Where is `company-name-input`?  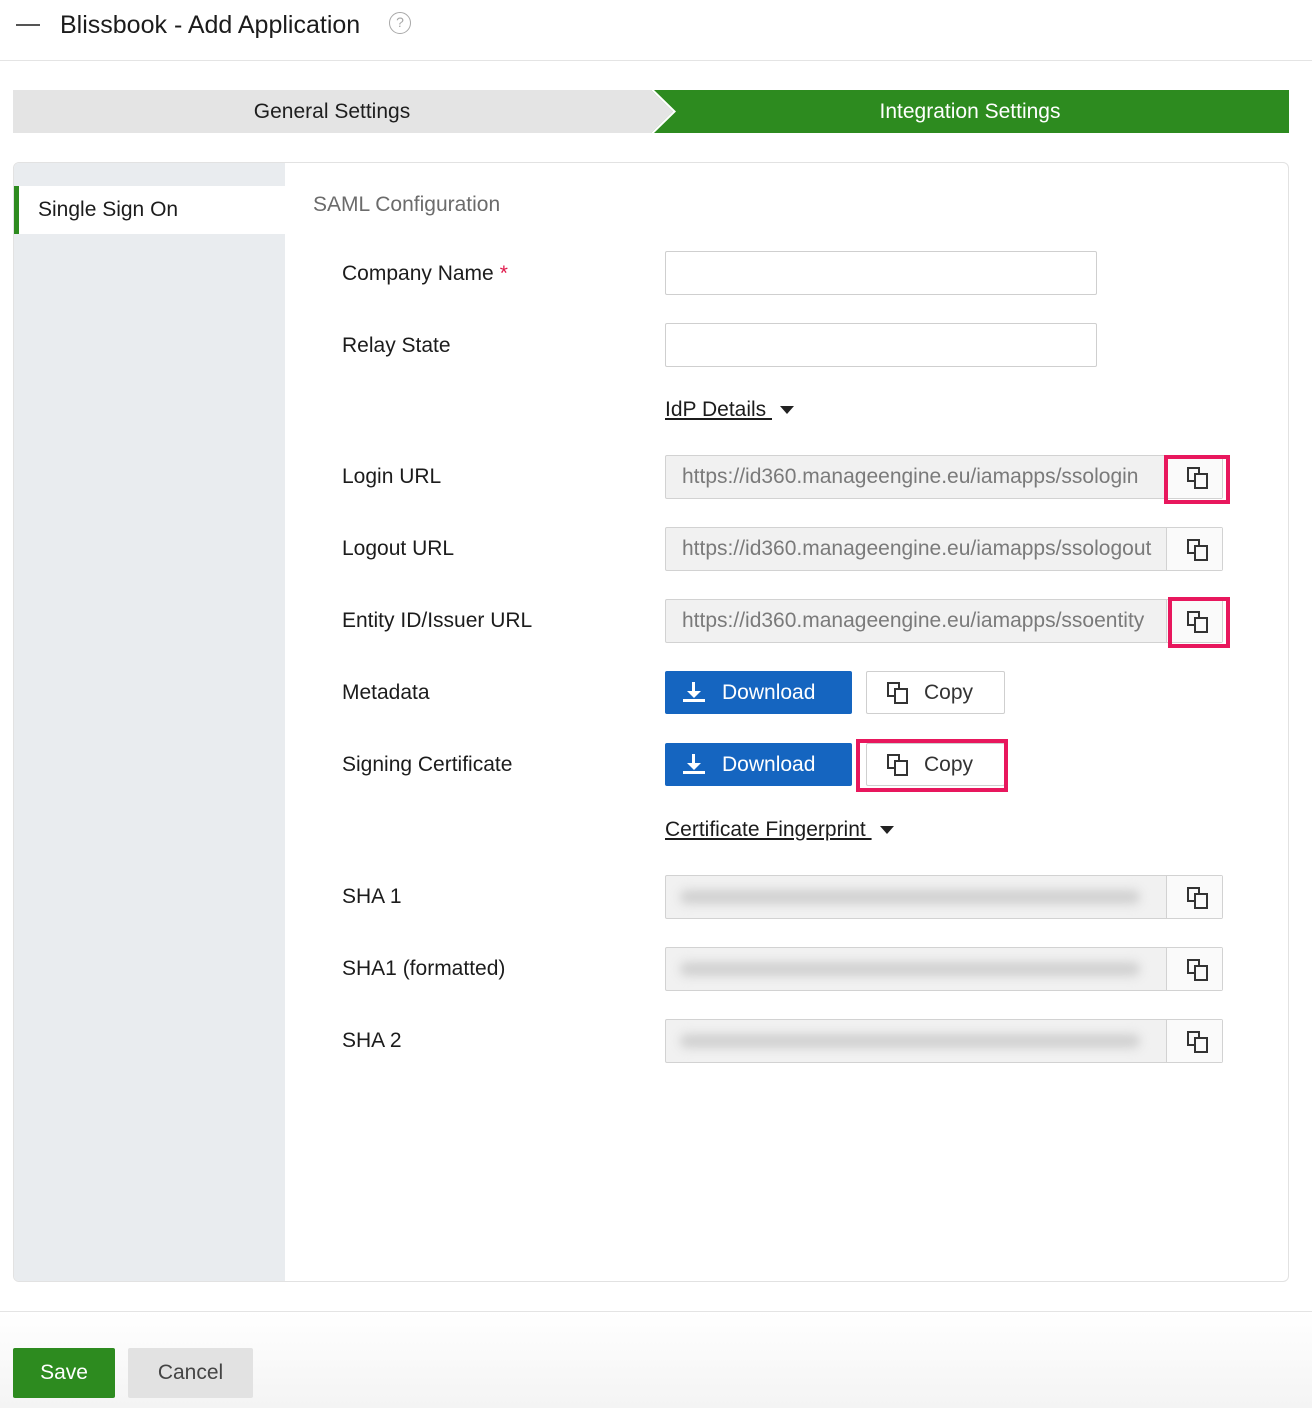
company-name-input is located at coordinates (881, 273).